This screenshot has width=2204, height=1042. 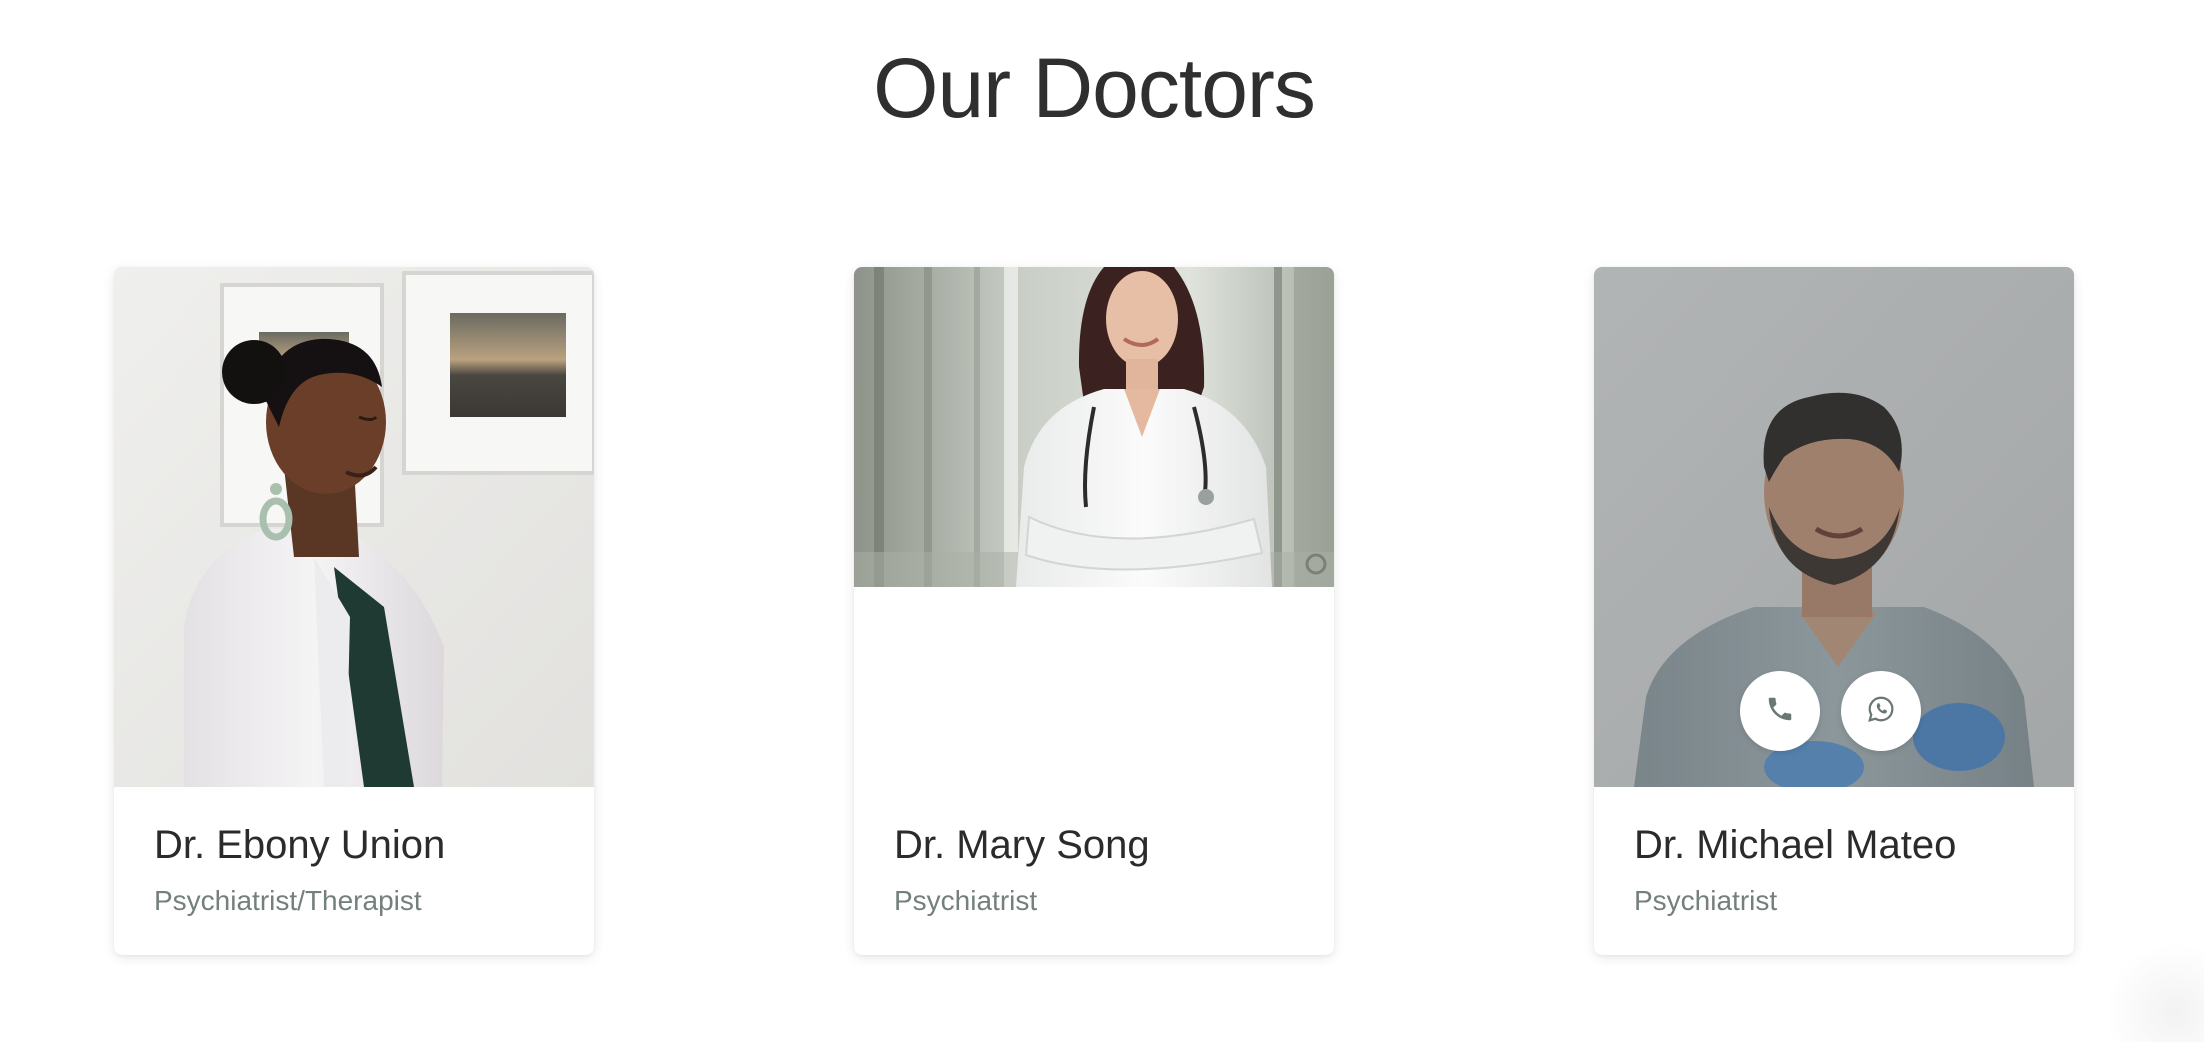 I want to click on phone-icon, so click(x=1780, y=711).